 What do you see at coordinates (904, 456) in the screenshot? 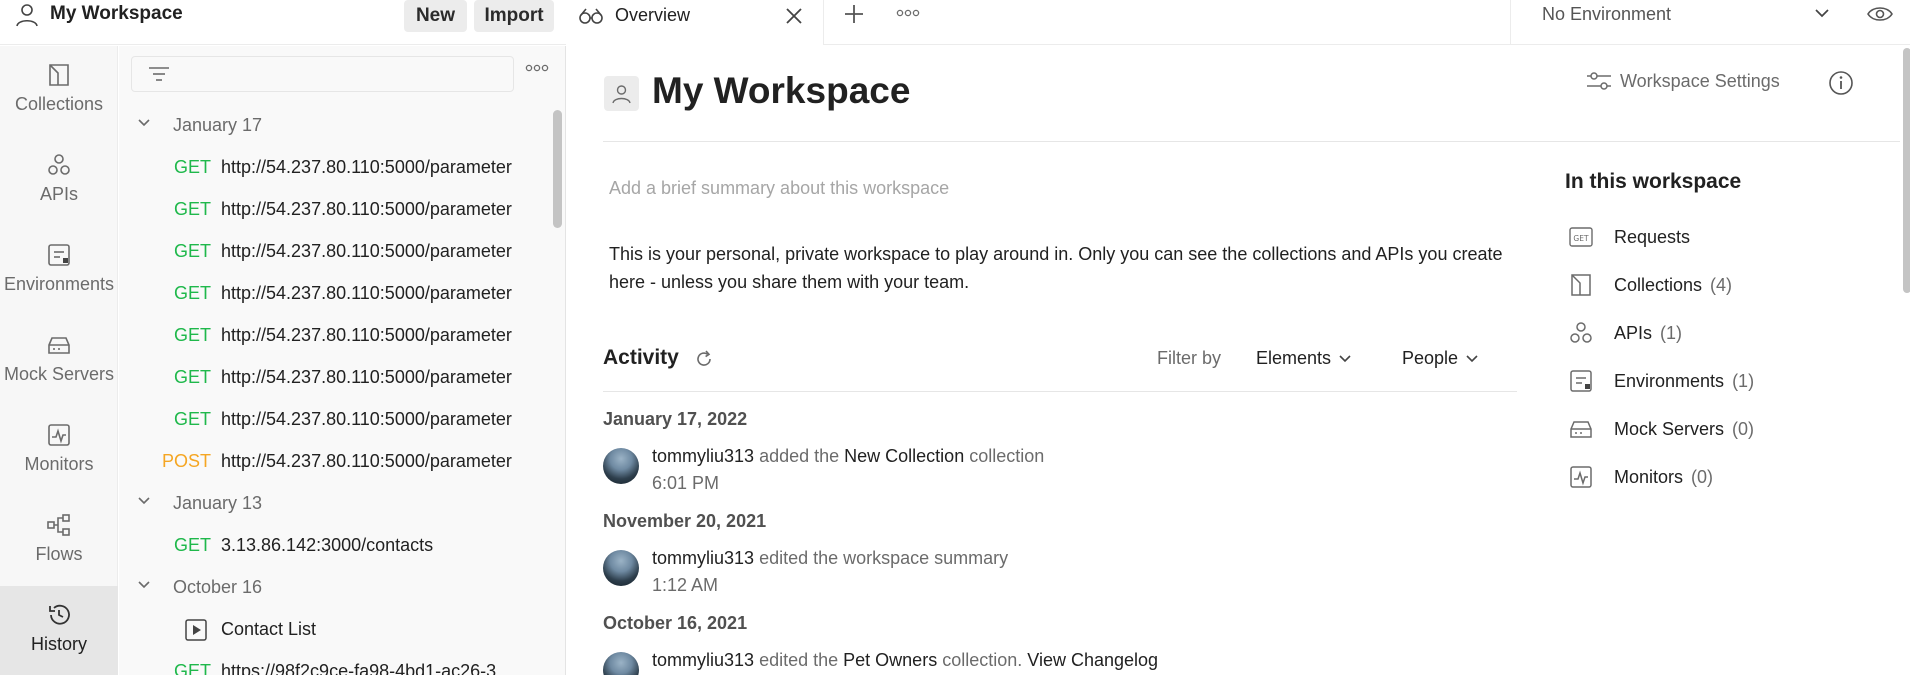
I see `activity-target-link: New Collection` at bounding box center [904, 456].